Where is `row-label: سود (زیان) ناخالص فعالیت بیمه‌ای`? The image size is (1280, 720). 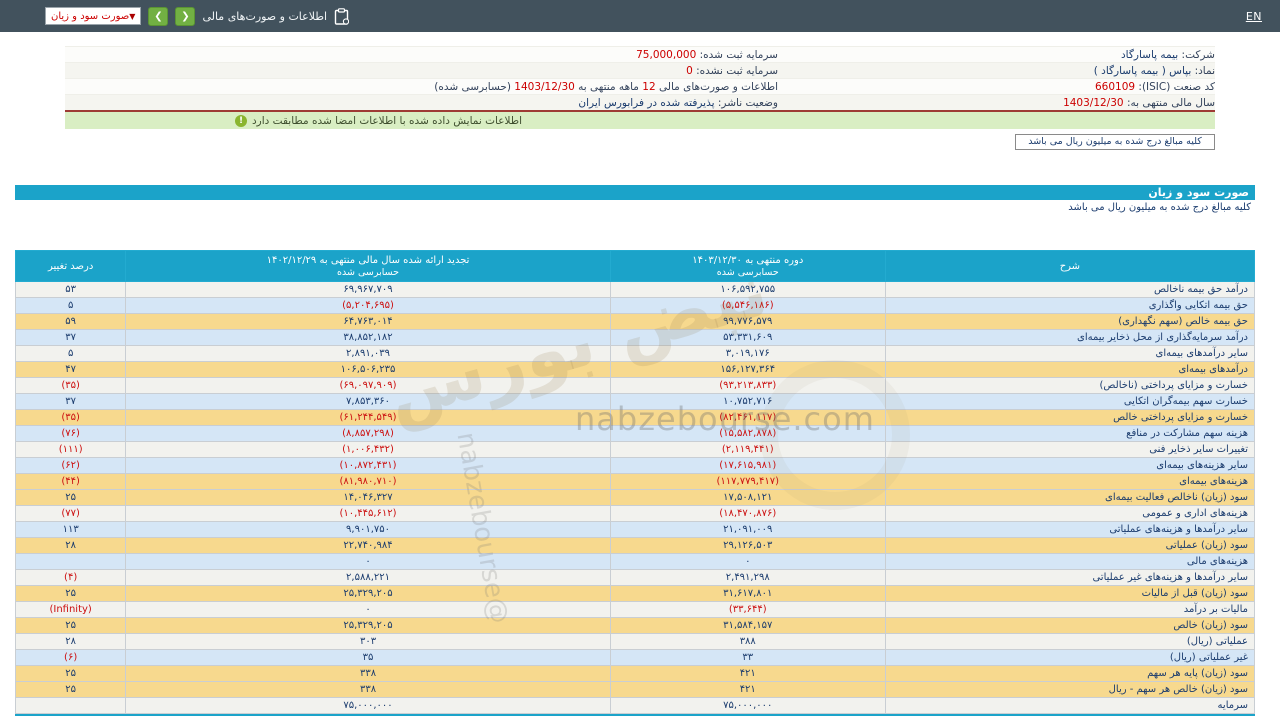 row-label: سود (زیان) ناخالص فعالیت بیمه‌ای is located at coordinates (1070, 497).